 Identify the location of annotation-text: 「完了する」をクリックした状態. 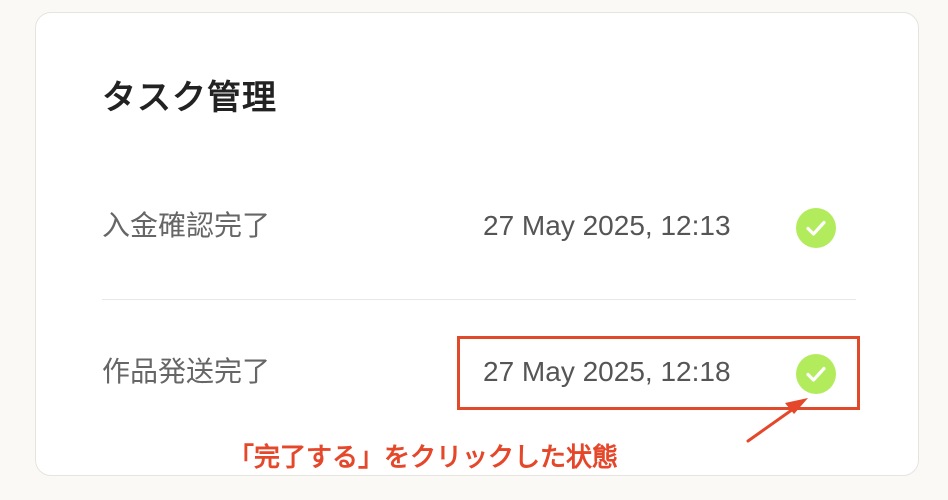
(423, 458).